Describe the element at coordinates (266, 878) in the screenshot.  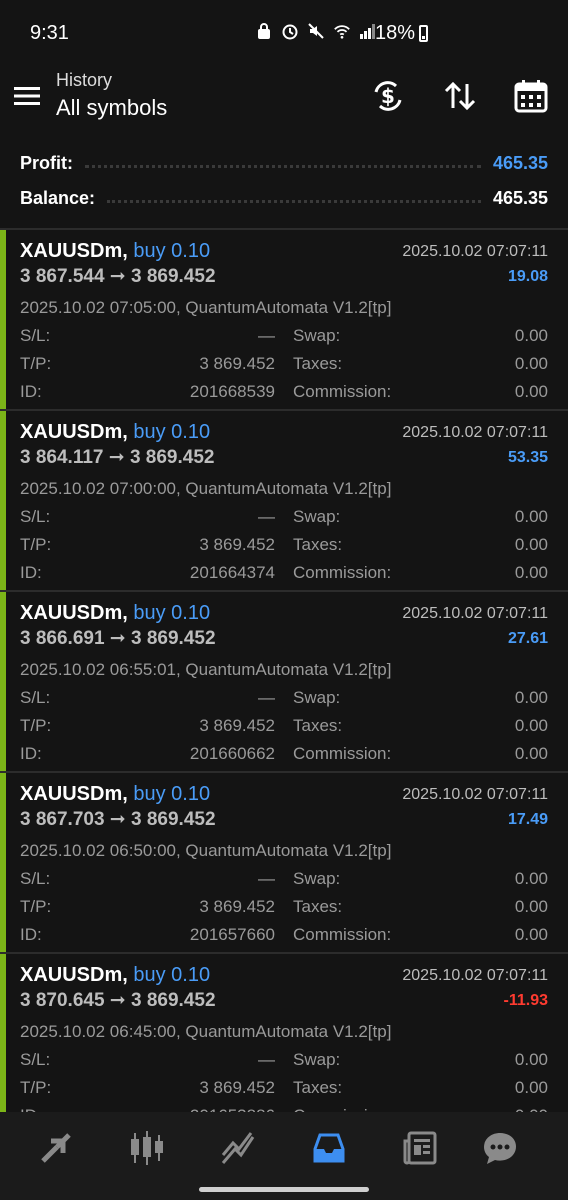
I see `sl-value: —` at that location.